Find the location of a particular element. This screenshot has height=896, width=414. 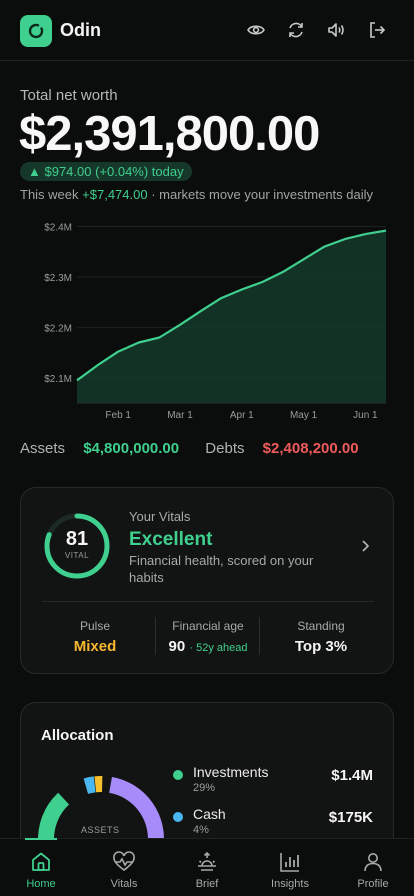

allocation-center-label: ASSETS is located at coordinates (100, 830).